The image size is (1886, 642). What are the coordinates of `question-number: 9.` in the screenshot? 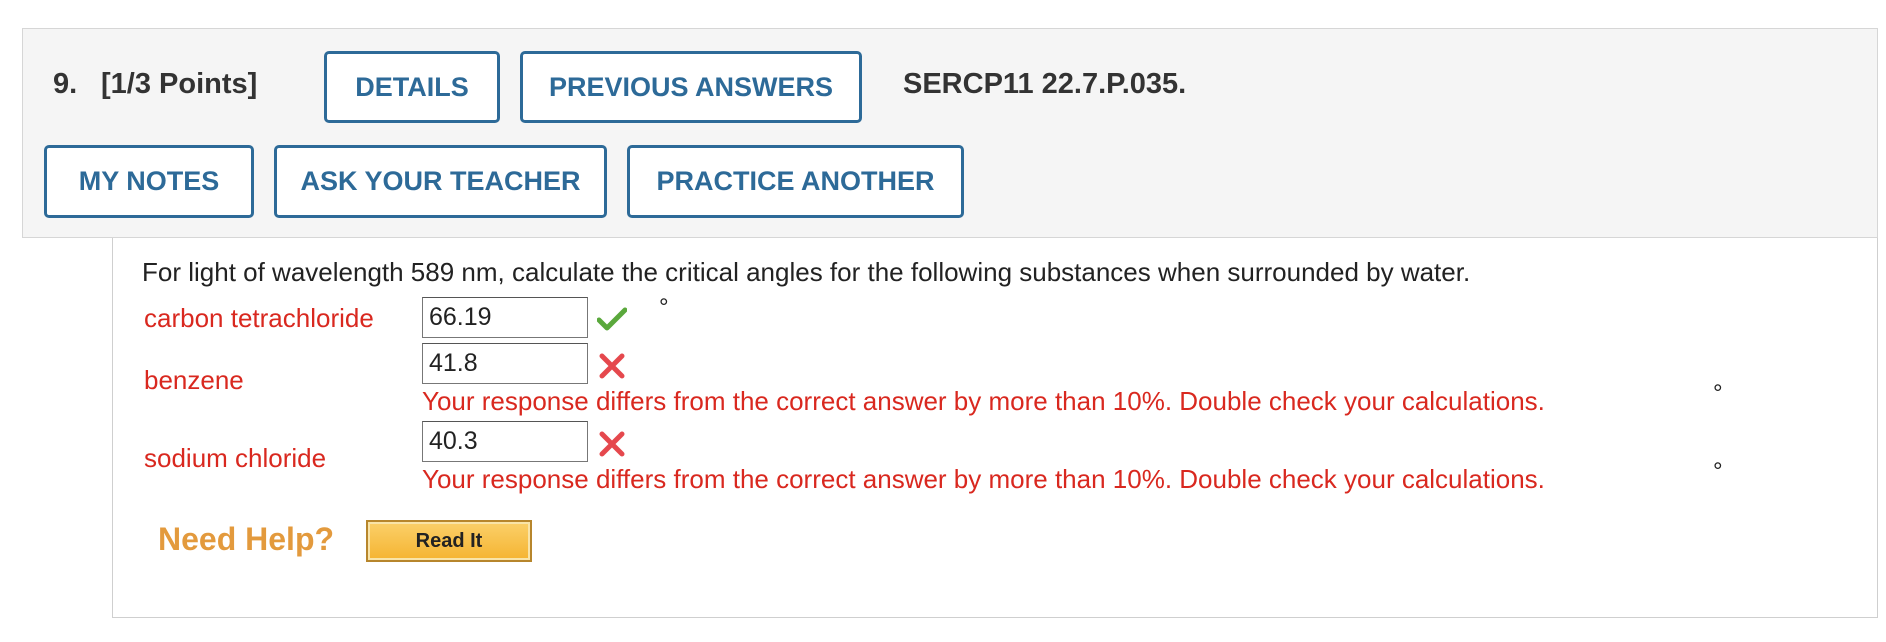 It's located at (65, 84).